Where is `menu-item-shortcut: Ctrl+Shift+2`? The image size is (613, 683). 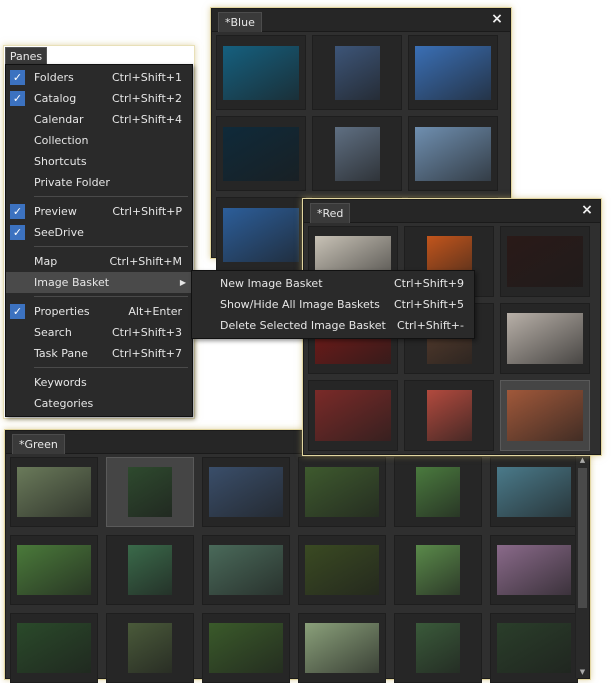 menu-item-shortcut: Ctrl+Shift+2 is located at coordinates (146, 98).